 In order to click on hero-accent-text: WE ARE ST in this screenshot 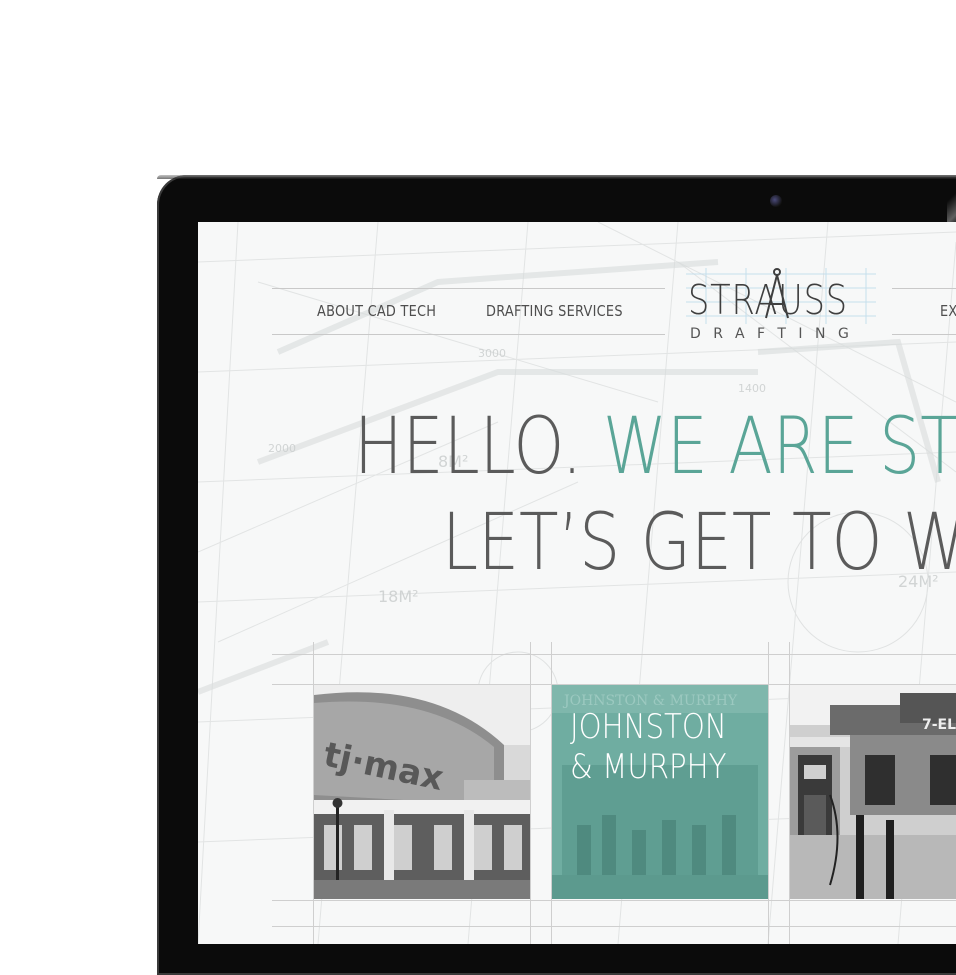, I will do `click(779, 447)`.